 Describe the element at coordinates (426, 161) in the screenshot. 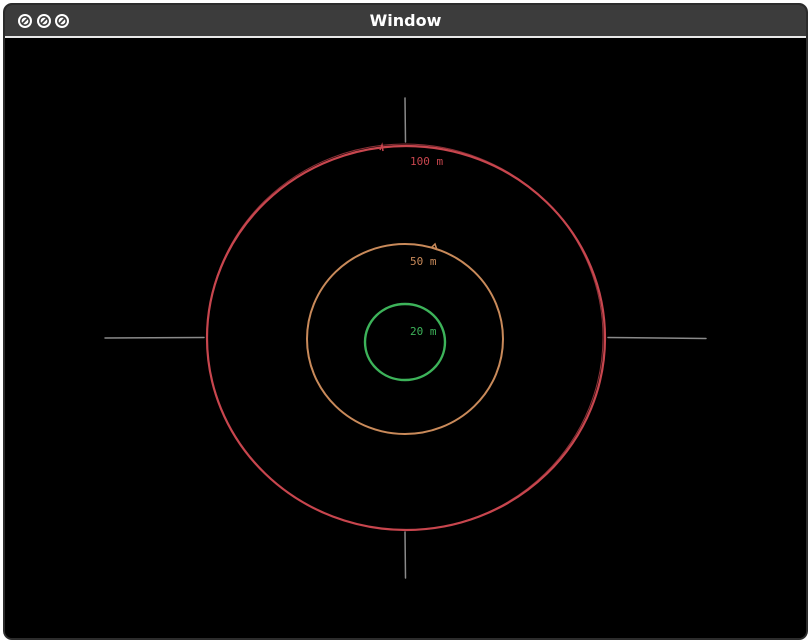

I see `ring-100-label: 100 m` at that location.